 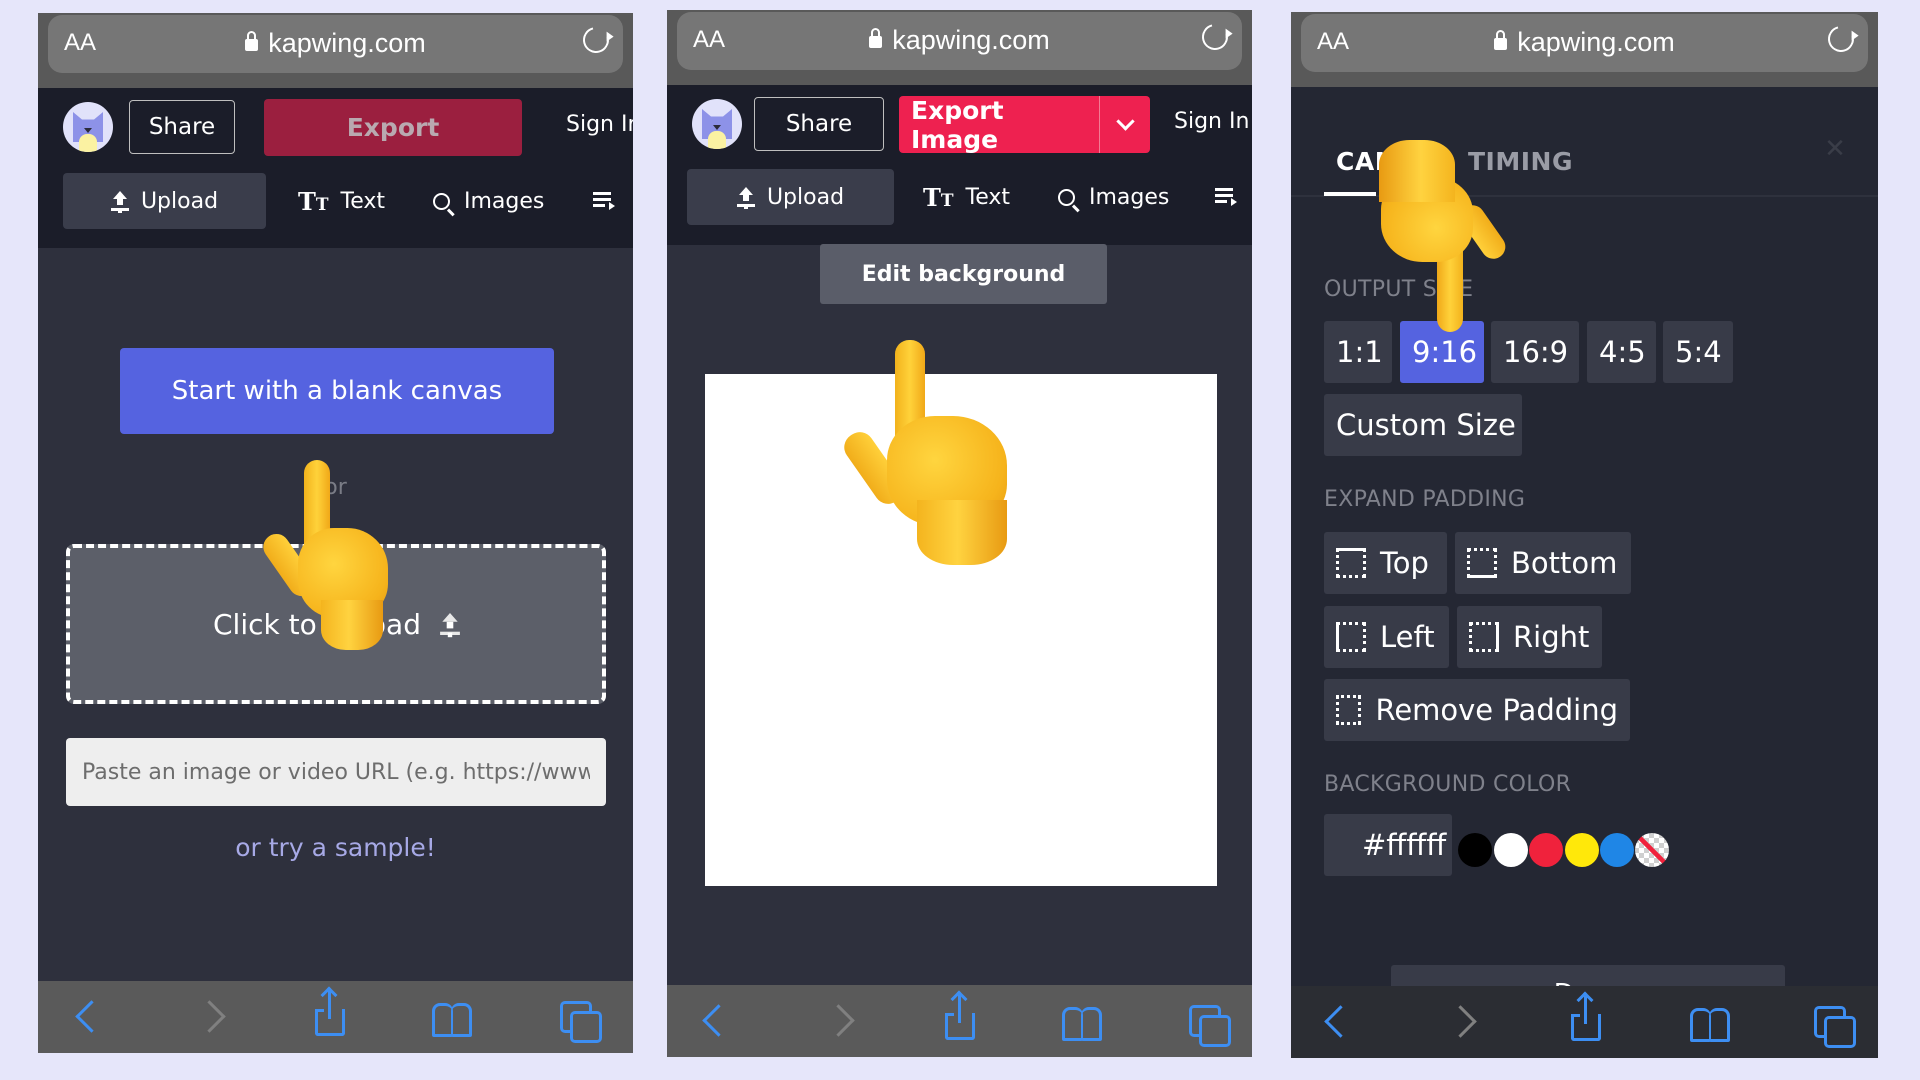 What do you see at coordinates (963, 274) in the screenshot?
I see `edit-background-button: Edit background` at bounding box center [963, 274].